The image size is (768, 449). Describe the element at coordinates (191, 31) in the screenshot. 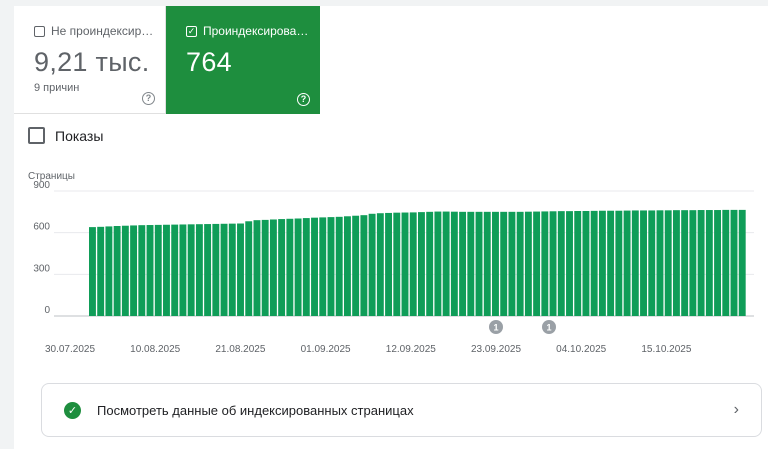

I see `indexed-checkbox: ✓` at that location.